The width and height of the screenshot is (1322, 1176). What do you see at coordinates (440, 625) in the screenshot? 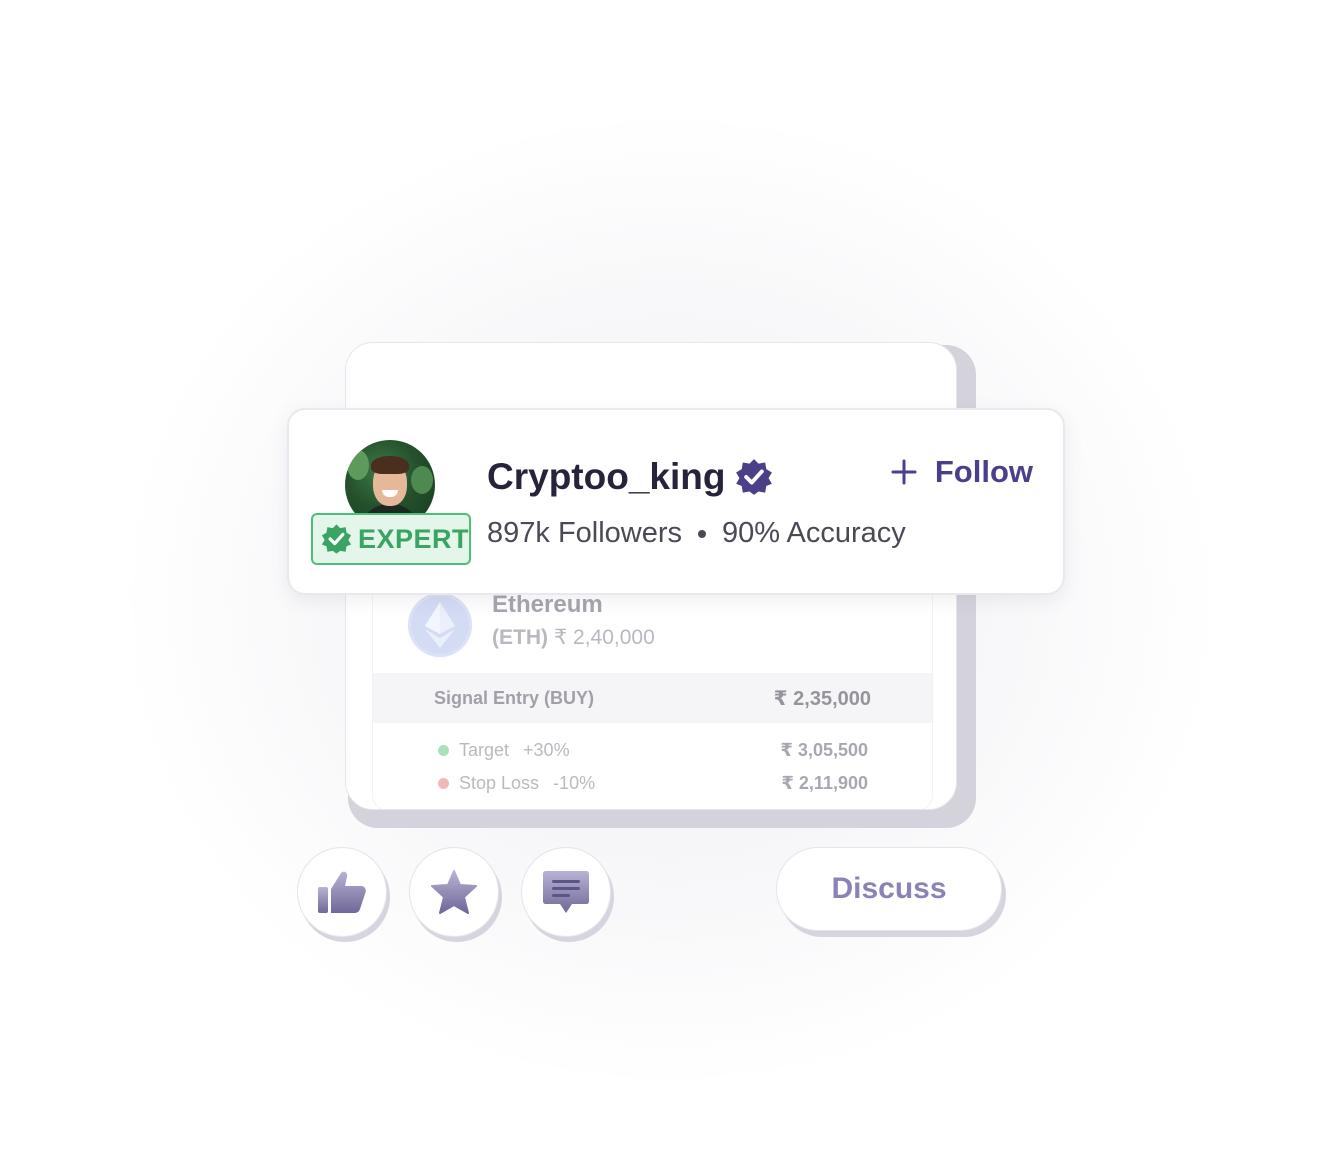
I see `ethereum-icon` at bounding box center [440, 625].